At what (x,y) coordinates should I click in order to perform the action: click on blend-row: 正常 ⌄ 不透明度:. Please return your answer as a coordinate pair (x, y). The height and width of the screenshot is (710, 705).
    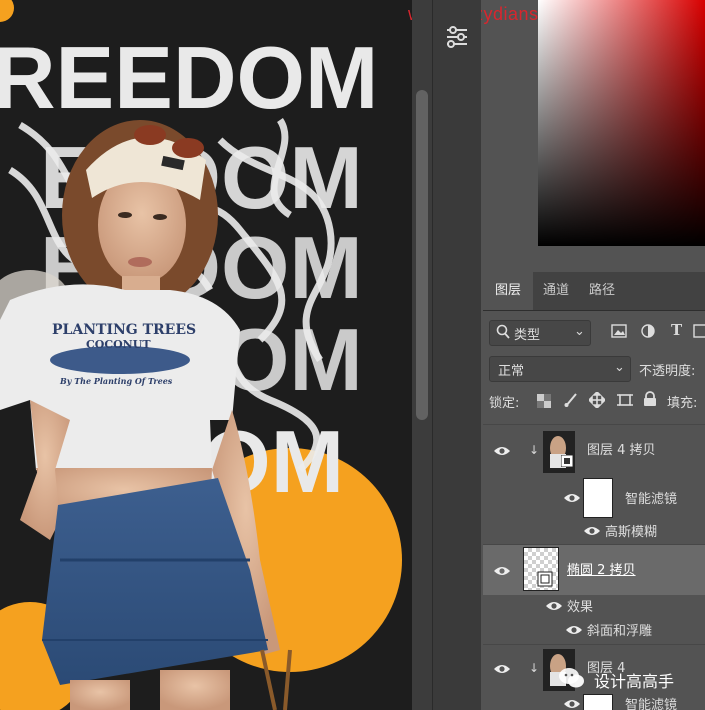
    Looking at the image, I should click on (594, 367).